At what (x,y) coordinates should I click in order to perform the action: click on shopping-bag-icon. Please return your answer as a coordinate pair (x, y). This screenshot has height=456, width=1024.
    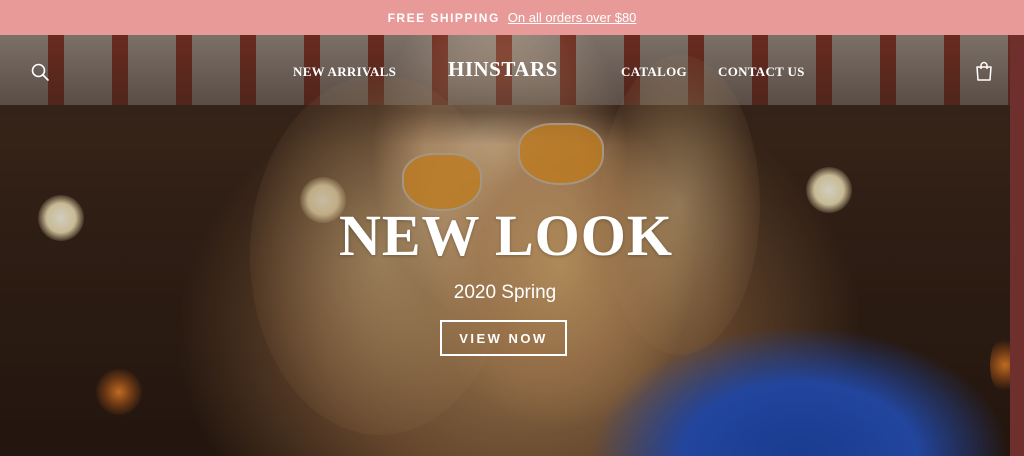
    Looking at the image, I should click on (984, 71).